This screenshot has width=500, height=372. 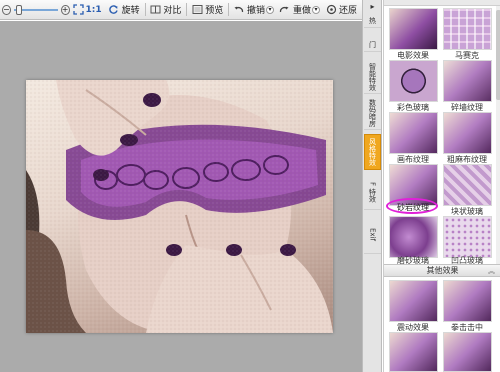 What do you see at coordinates (78, 10) in the screenshot?
I see `fit-window-icon` at bounding box center [78, 10].